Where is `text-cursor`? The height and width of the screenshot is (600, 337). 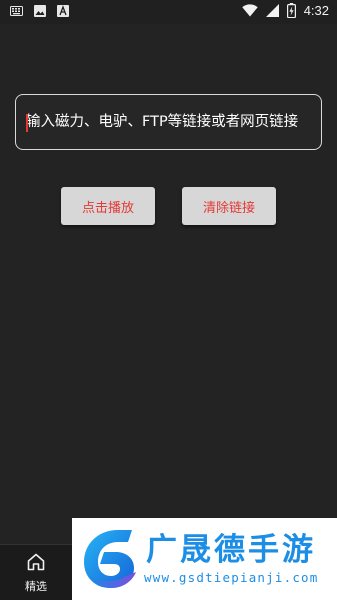 text-cursor is located at coordinates (27, 123).